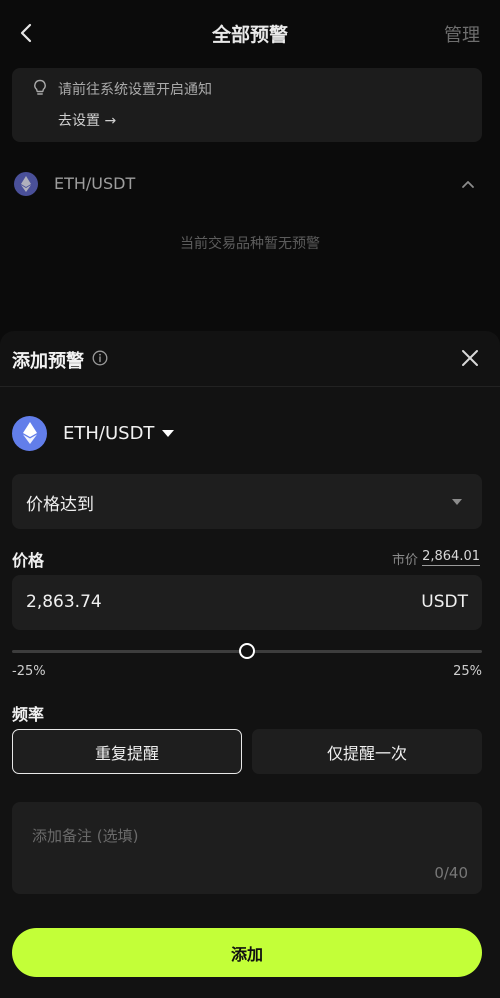  Describe the element at coordinates (48, 361) in the screenshot. I see `sheet-title: 添加预警` at that location.